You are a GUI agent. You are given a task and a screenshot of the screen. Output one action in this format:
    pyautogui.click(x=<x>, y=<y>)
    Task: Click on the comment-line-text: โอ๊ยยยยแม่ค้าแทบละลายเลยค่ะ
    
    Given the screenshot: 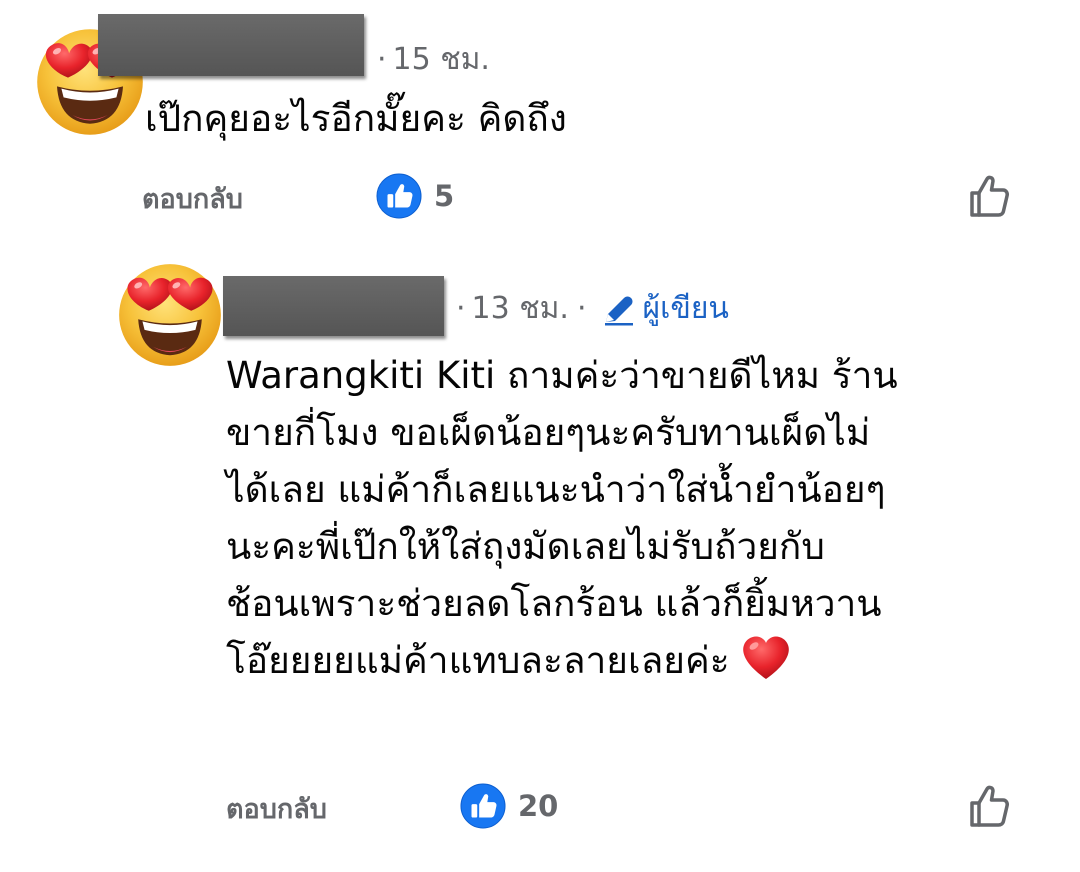 What is the action you would take?
    pyautogui.click(x=478, y=660)
    